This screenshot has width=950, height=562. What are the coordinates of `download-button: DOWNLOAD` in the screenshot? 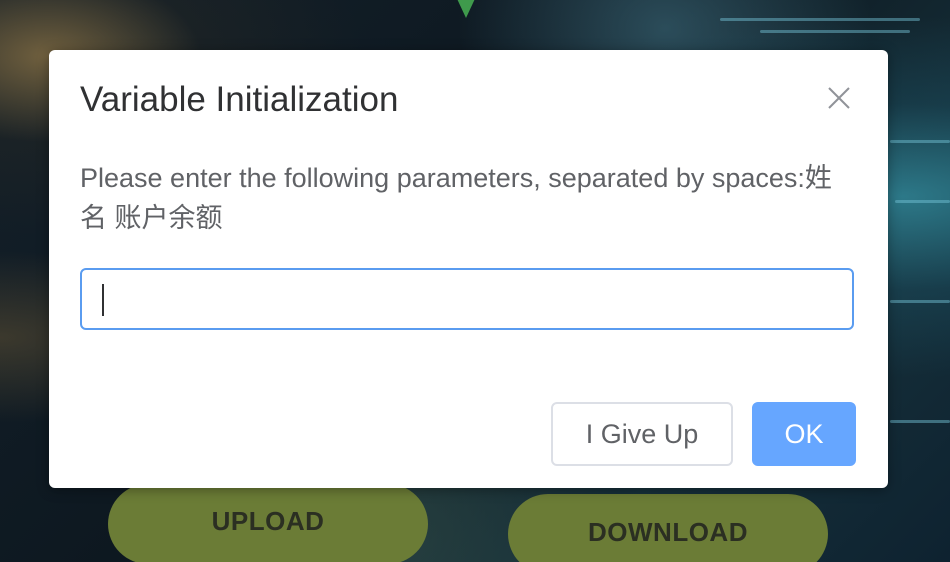 It's located at (668, 528).